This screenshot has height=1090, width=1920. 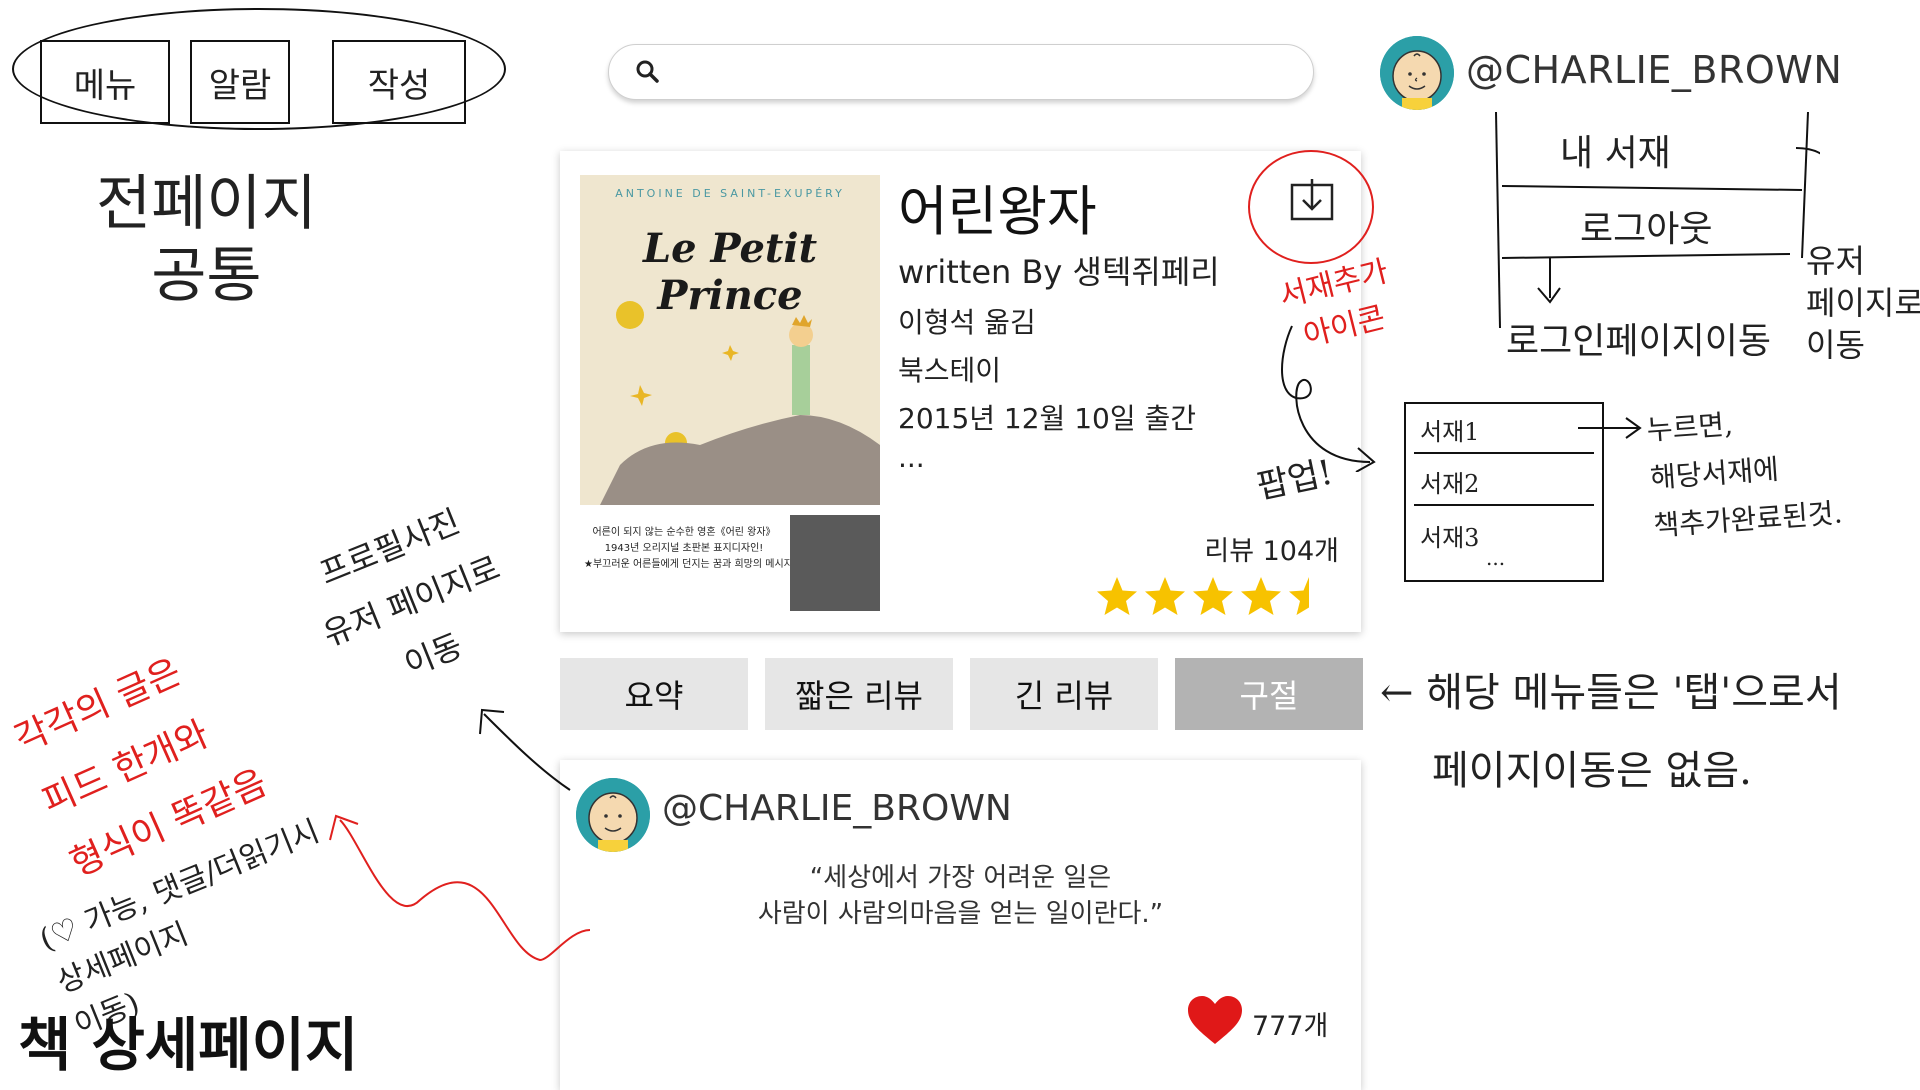 I want to click on tabs-annotation-line2: 페이지이동은 없음., so click(x=1592, y=771).